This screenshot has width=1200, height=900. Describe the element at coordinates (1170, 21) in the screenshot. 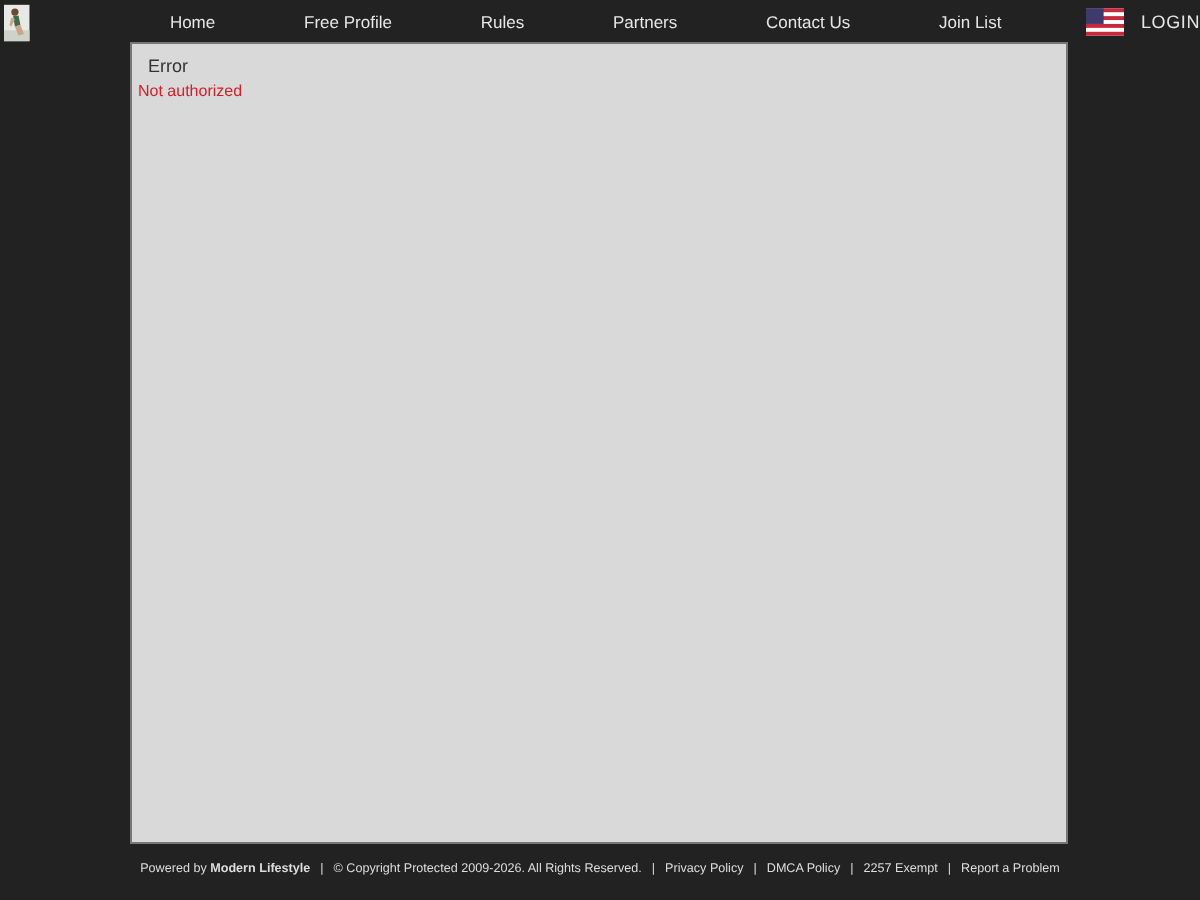

I see `login-link: LOGIN` at that location.